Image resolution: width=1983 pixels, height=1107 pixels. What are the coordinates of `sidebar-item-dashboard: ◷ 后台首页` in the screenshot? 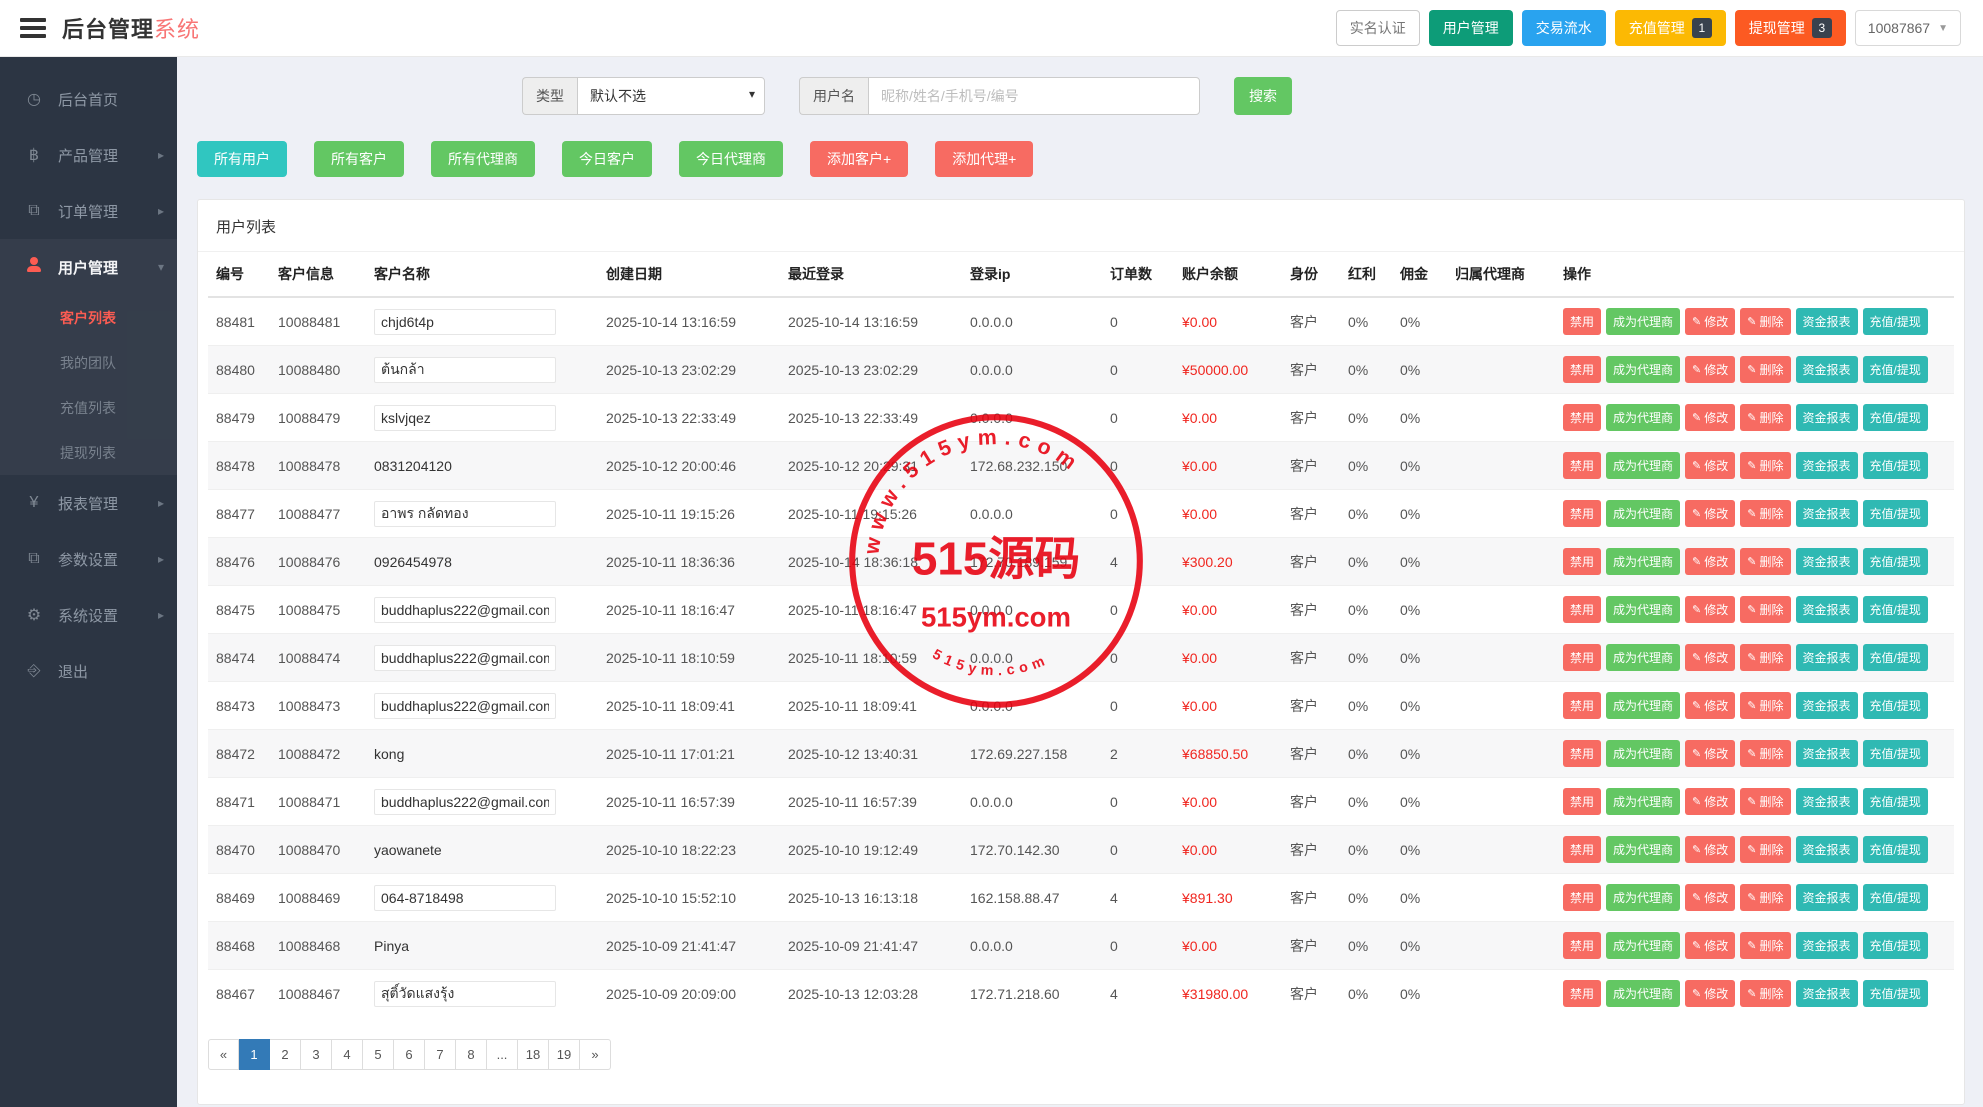 It's located at (88, 99).